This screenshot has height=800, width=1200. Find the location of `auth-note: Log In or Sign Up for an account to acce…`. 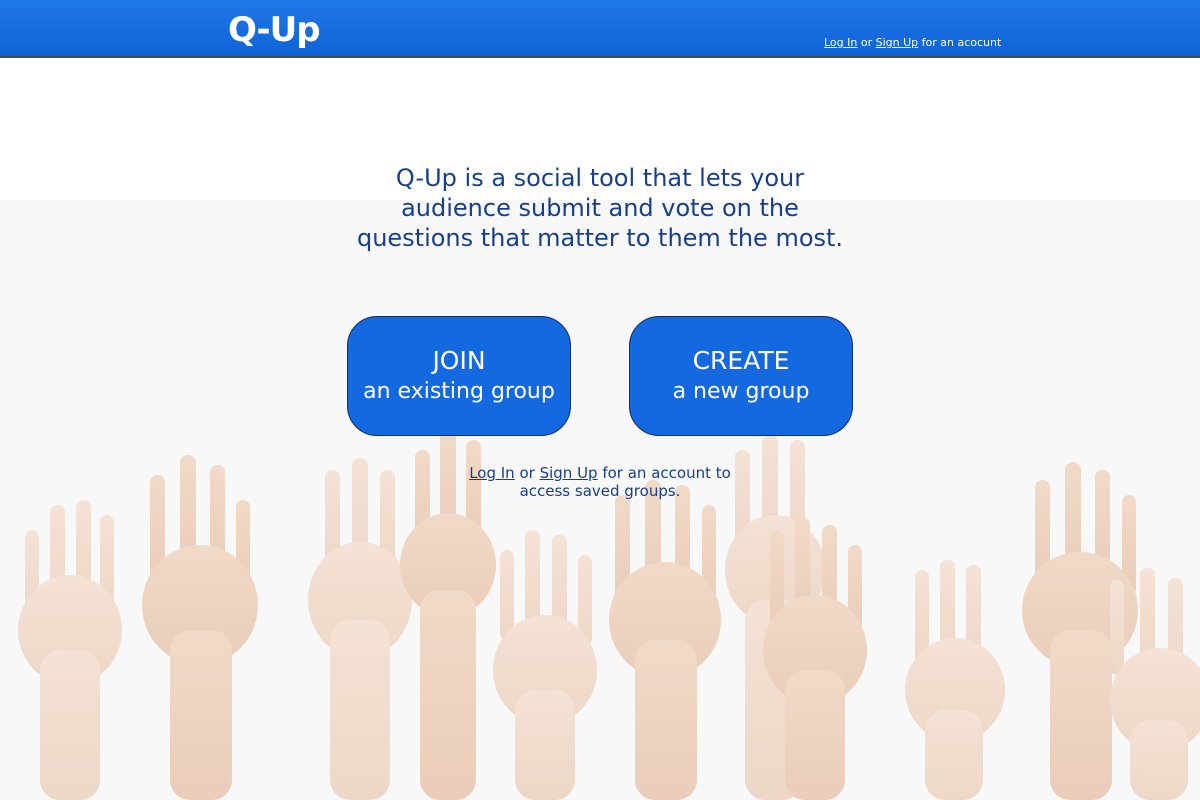

auth-note: Log In or Sign Up for an account to acce… is located at coordinates (600, 482).